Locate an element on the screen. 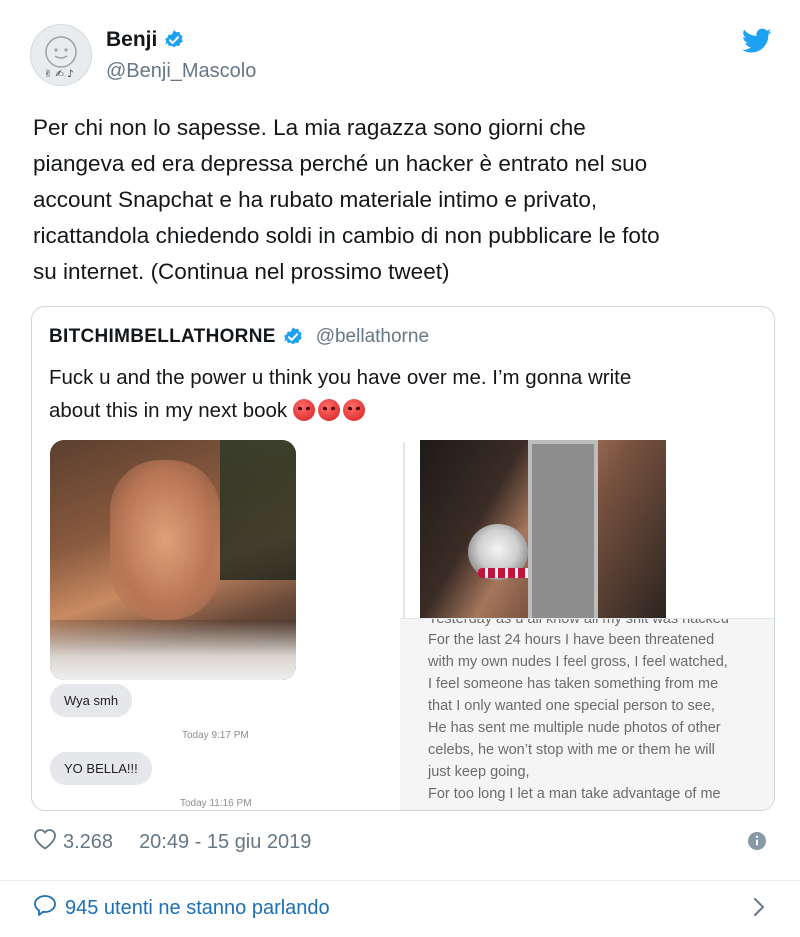  like-count: 3.268 is located at coordinates (88, 842).